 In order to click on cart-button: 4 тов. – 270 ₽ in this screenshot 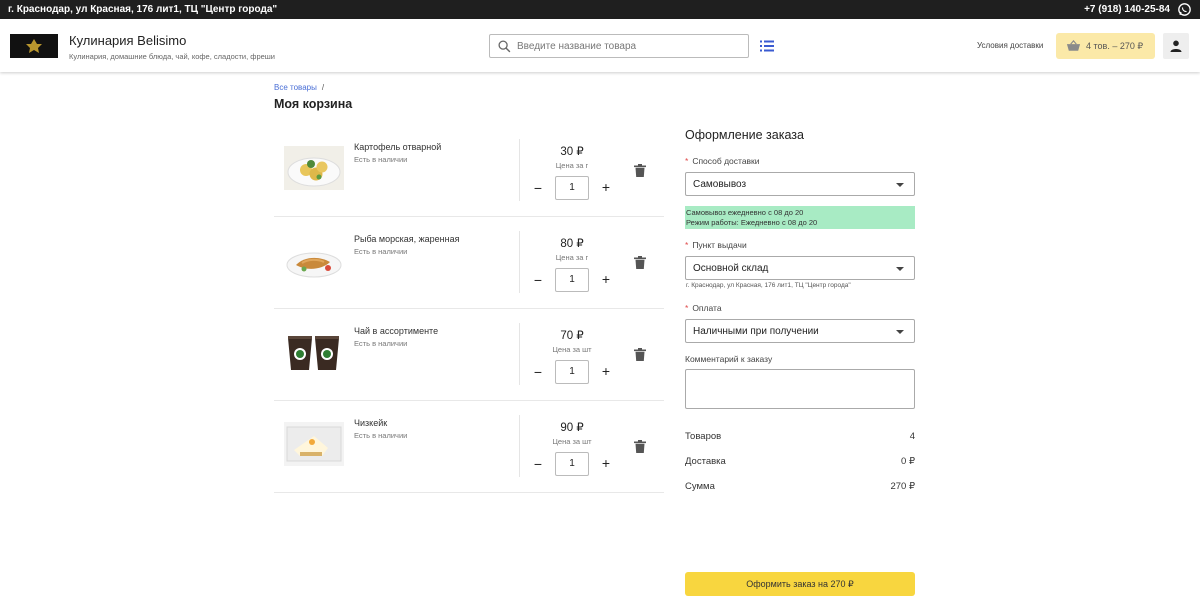, I will do `click(1105, 46)`.